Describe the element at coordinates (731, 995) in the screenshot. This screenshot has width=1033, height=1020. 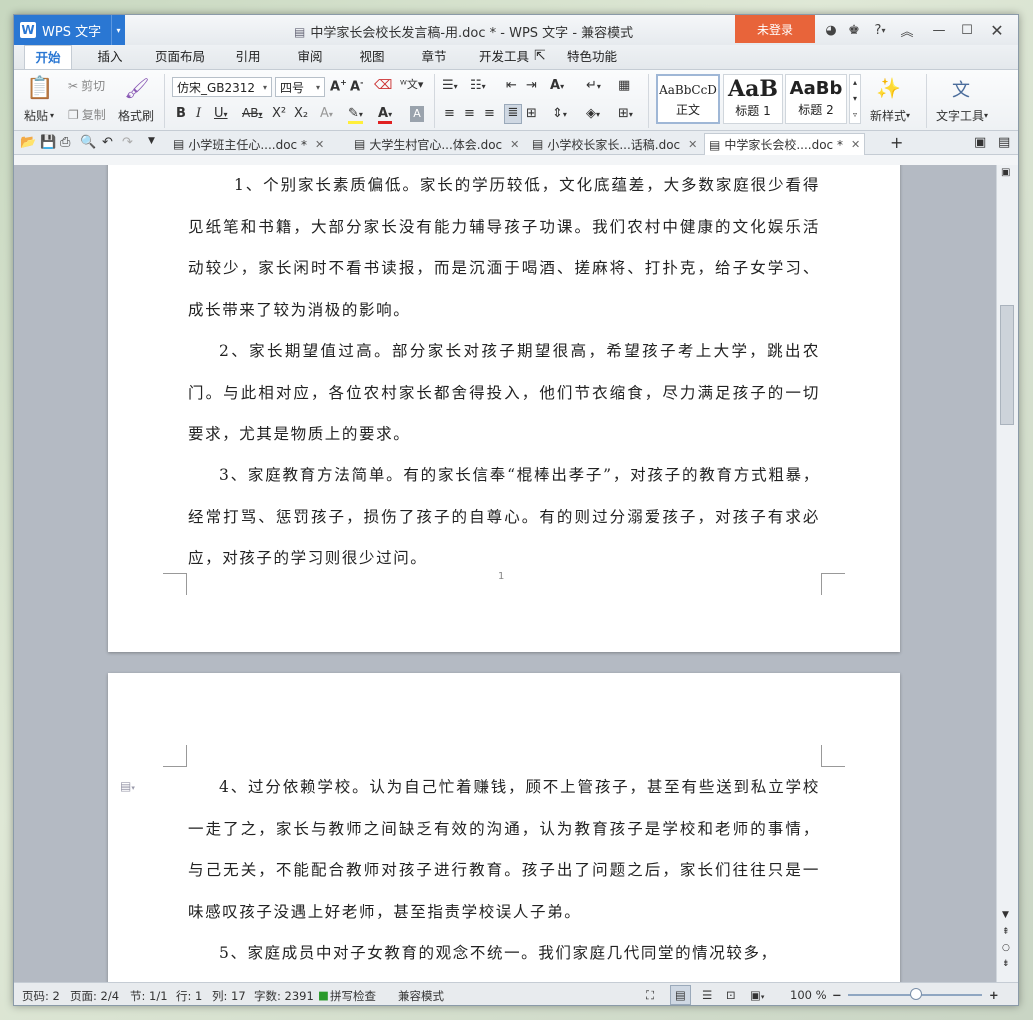
I see `web-view-icon: ⊡` at that location.